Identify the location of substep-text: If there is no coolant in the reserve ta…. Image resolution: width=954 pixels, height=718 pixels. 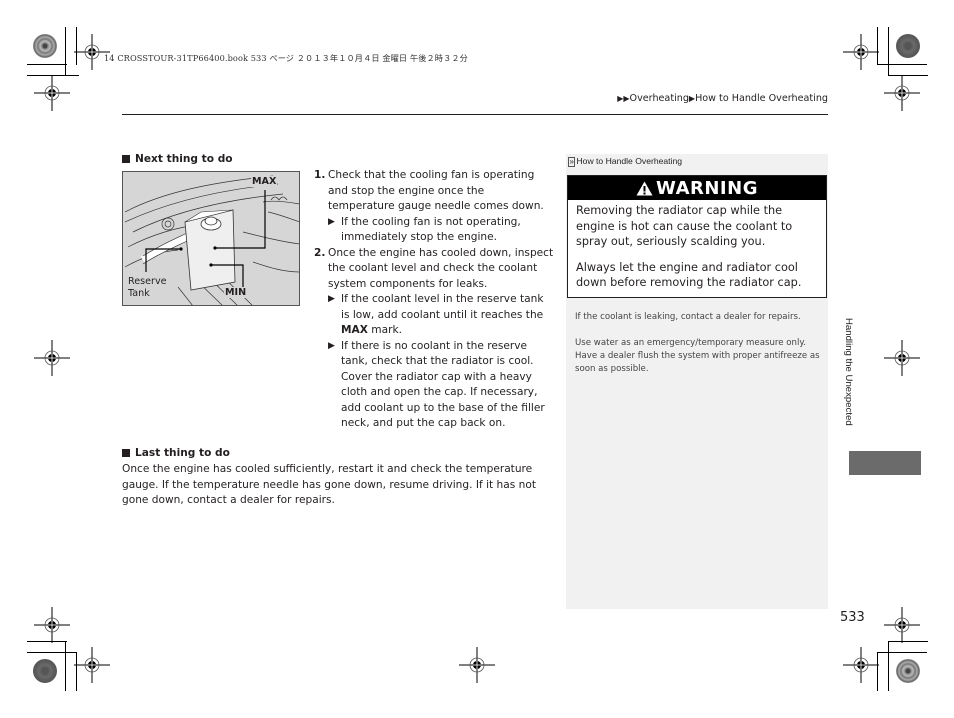
(443, 384).